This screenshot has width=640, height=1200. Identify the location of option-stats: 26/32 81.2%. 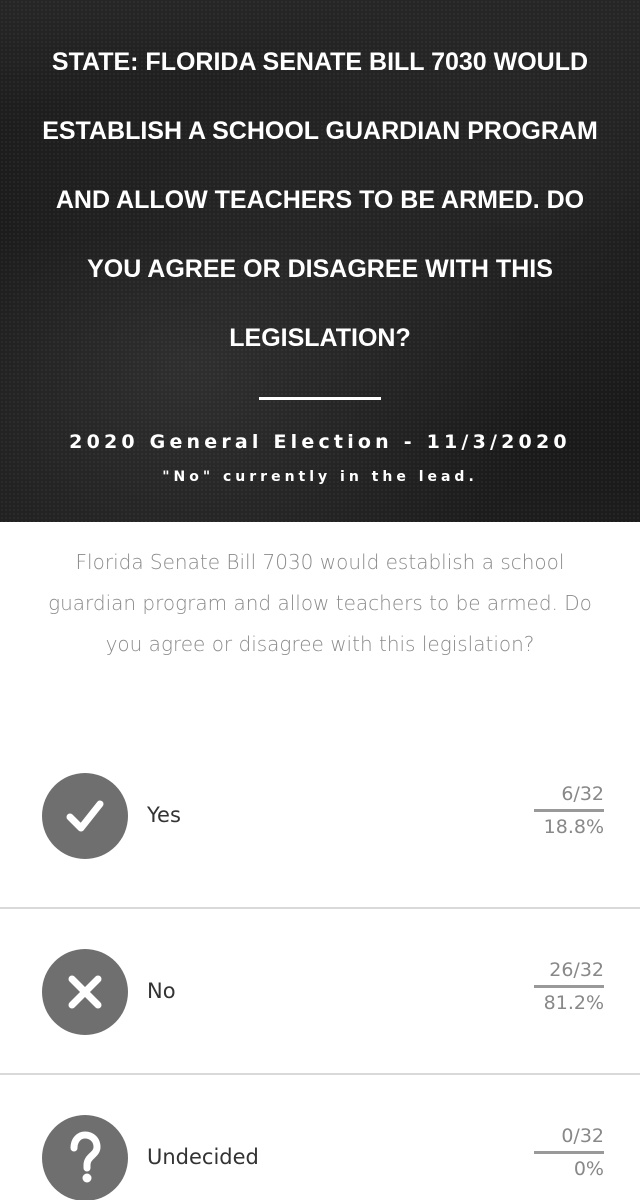
(569, 986).